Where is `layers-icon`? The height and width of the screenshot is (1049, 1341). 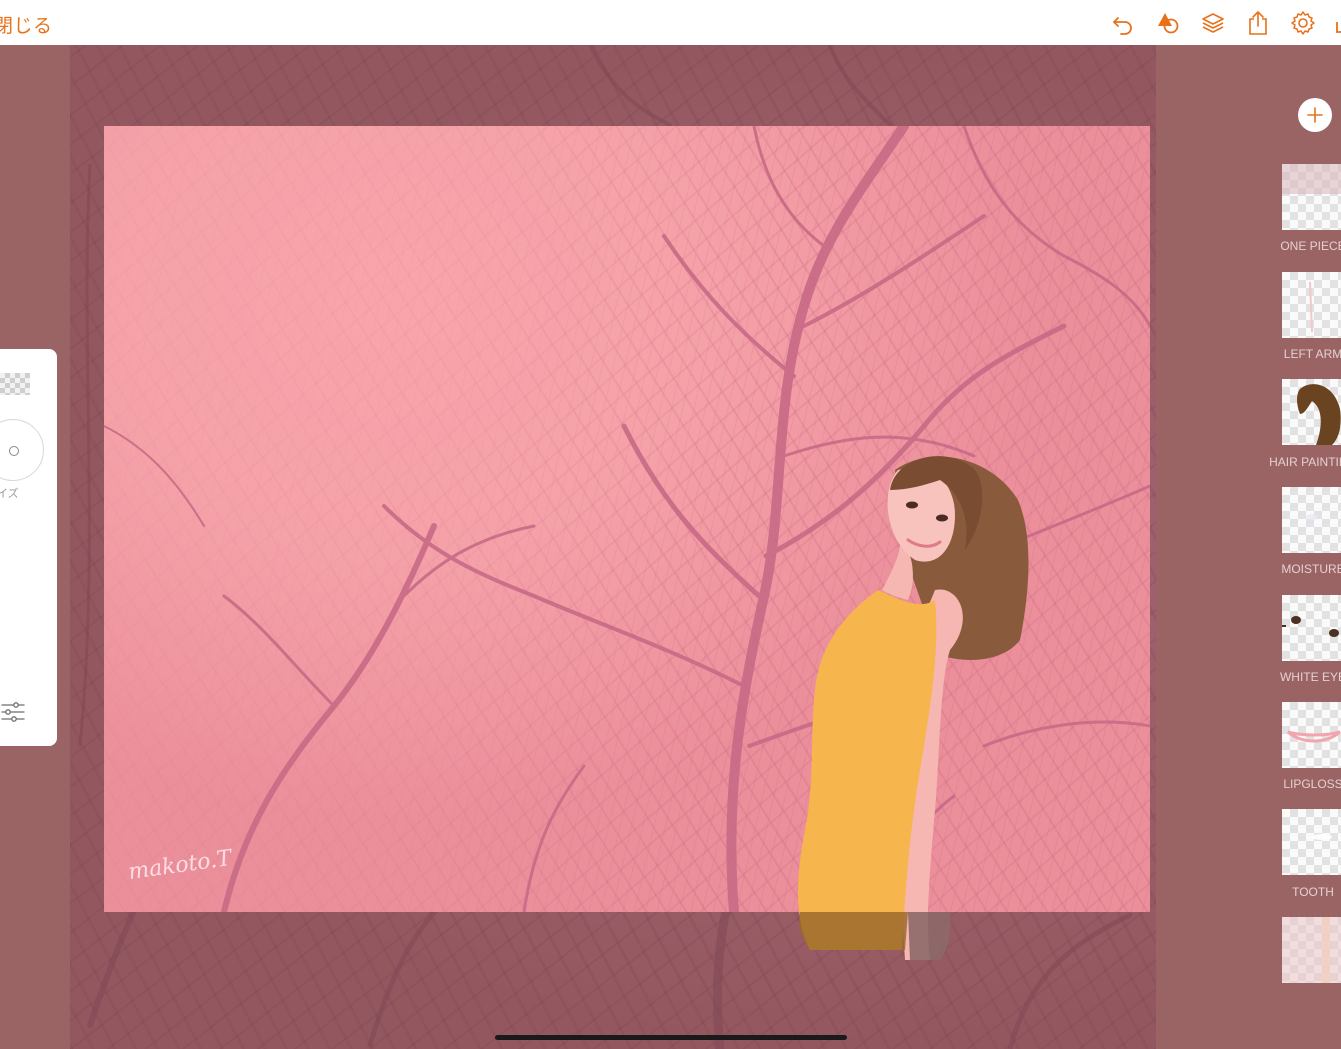
layers-icon is located at coordinates (1213, 23).